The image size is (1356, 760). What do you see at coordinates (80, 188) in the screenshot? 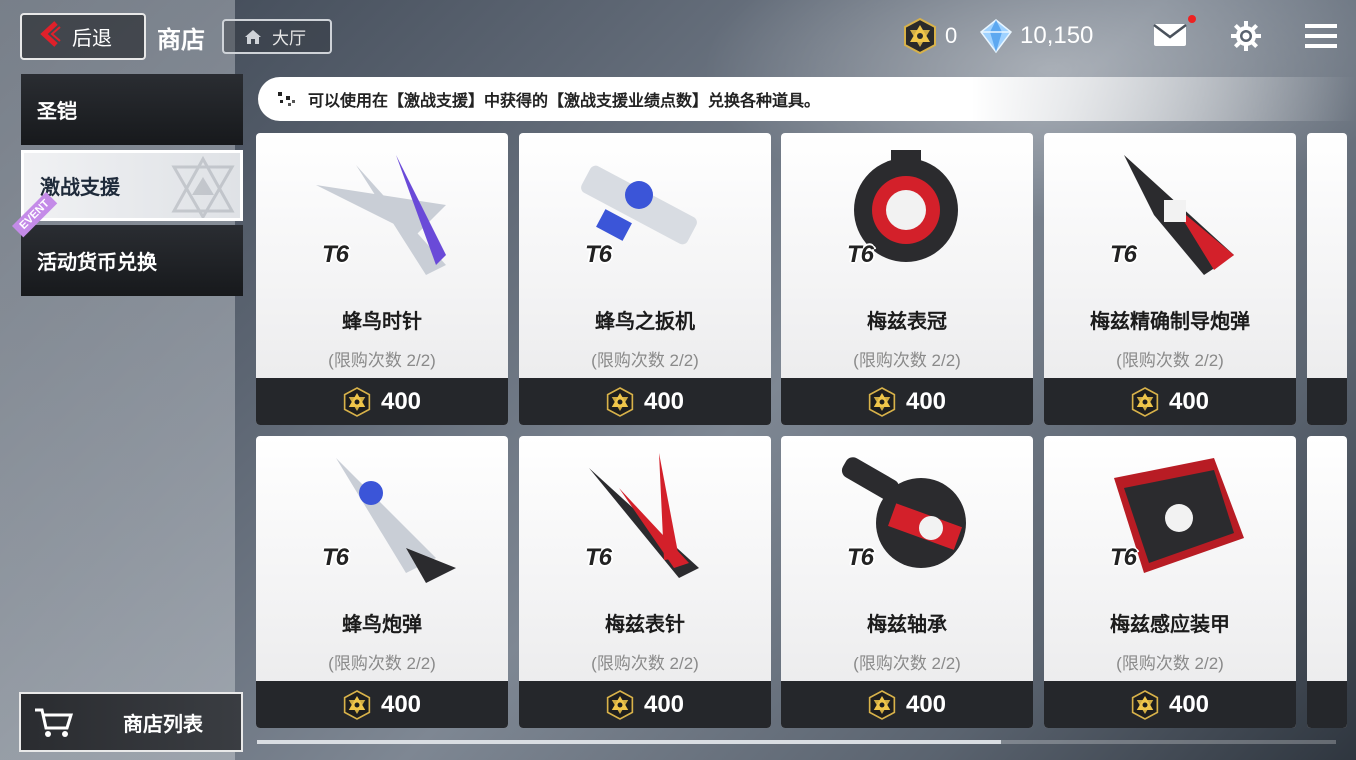
I see `sidebar-item-label: 激战支援` at bounding box center [80, 188].